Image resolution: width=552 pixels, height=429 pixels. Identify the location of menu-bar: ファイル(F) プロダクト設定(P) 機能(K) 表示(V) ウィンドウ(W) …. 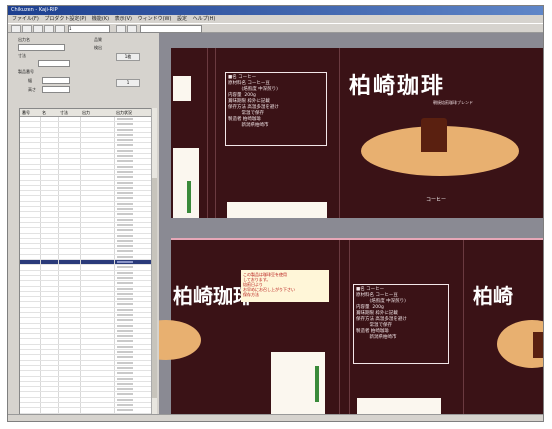
(275, 19).